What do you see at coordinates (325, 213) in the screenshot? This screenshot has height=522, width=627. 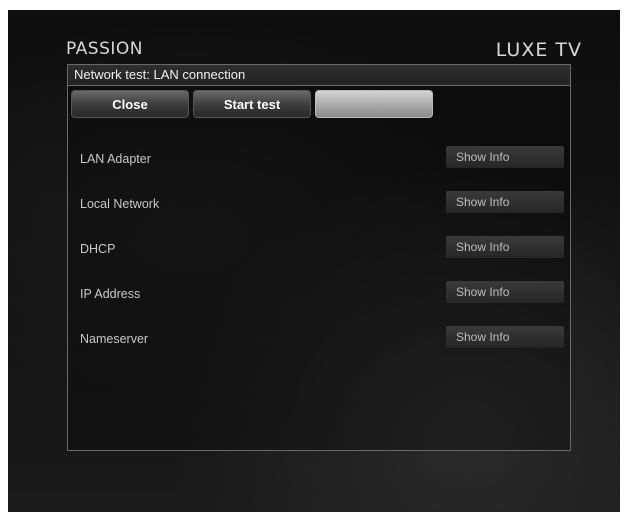 I see `row-local-network: Local Network Show Info` at bounding box center [325, 213].